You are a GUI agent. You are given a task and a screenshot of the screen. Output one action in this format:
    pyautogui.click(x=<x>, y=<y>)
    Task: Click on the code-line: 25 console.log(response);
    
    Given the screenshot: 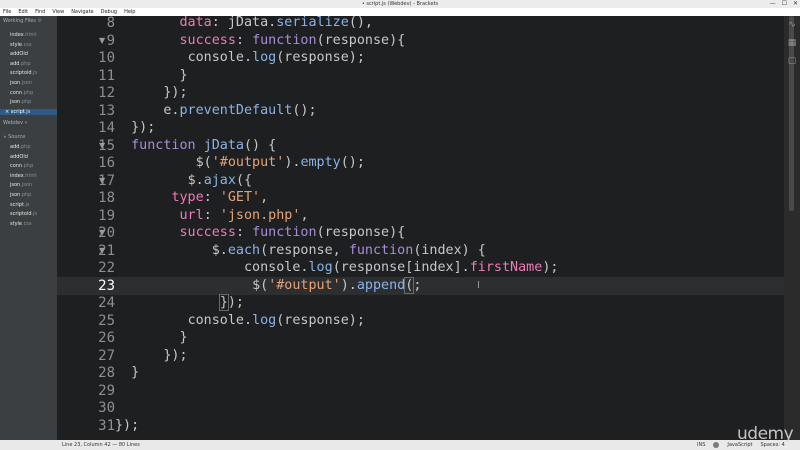 What is the action you would take?
    pyautogui.click(x=420, y=321)
    